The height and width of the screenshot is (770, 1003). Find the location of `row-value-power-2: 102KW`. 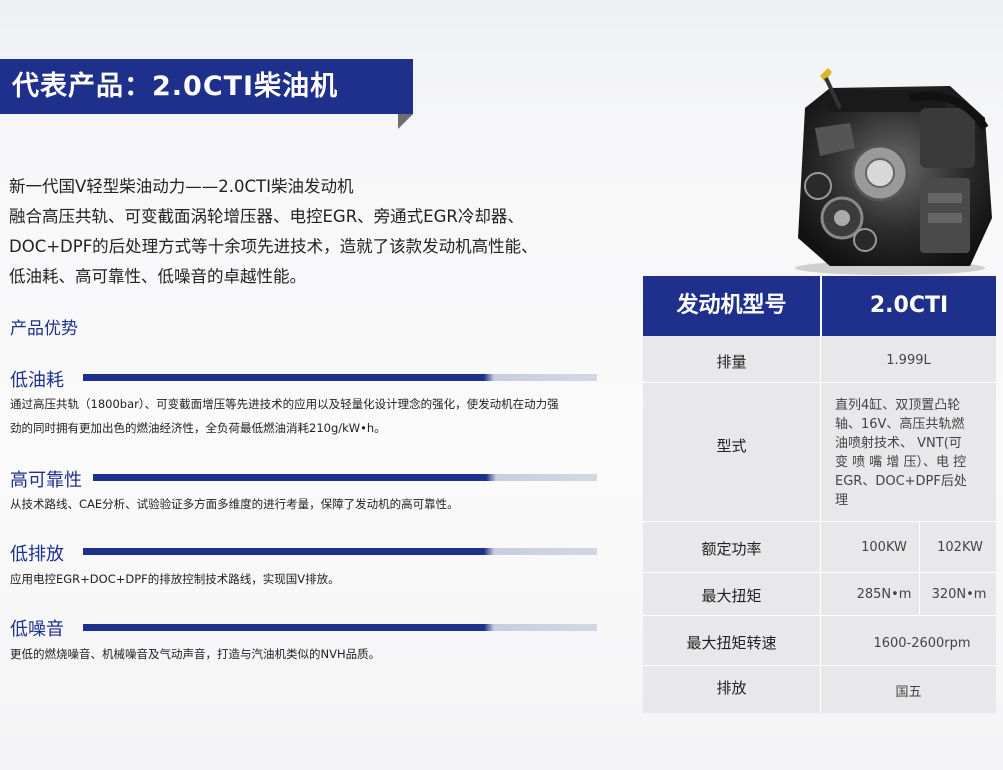

row-value-power-2: 102KW is located at coordinates (960, 547).